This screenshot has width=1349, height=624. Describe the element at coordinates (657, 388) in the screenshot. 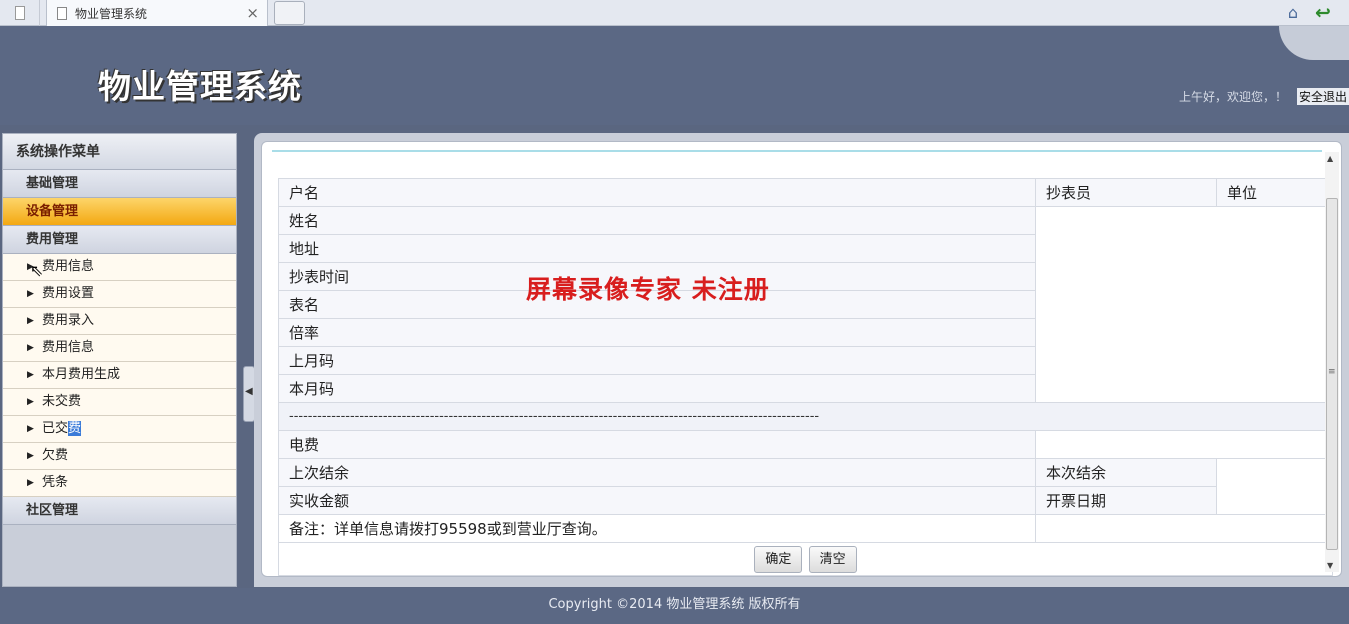

I see `label-this-reading: 本月码` at that location.